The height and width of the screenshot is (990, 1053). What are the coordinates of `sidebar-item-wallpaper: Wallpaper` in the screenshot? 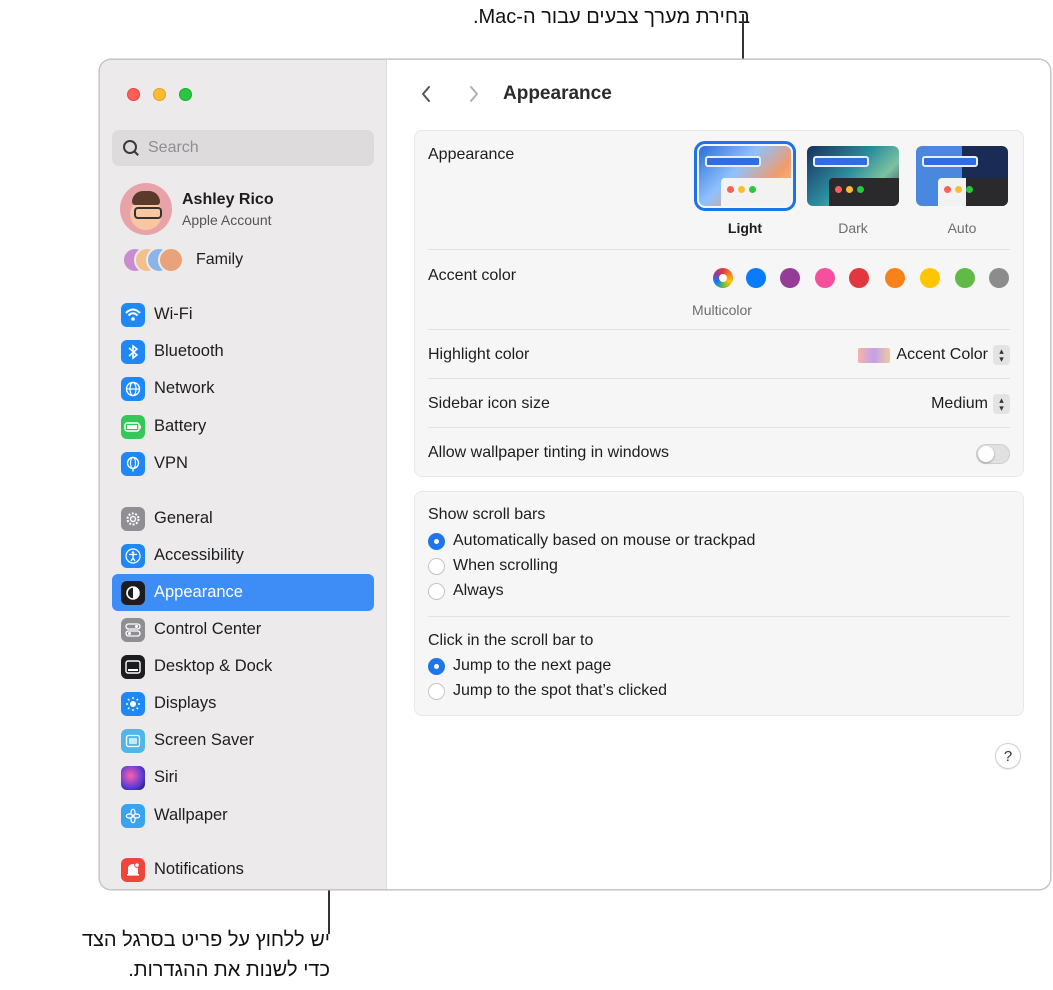 It's located at (243, 815).